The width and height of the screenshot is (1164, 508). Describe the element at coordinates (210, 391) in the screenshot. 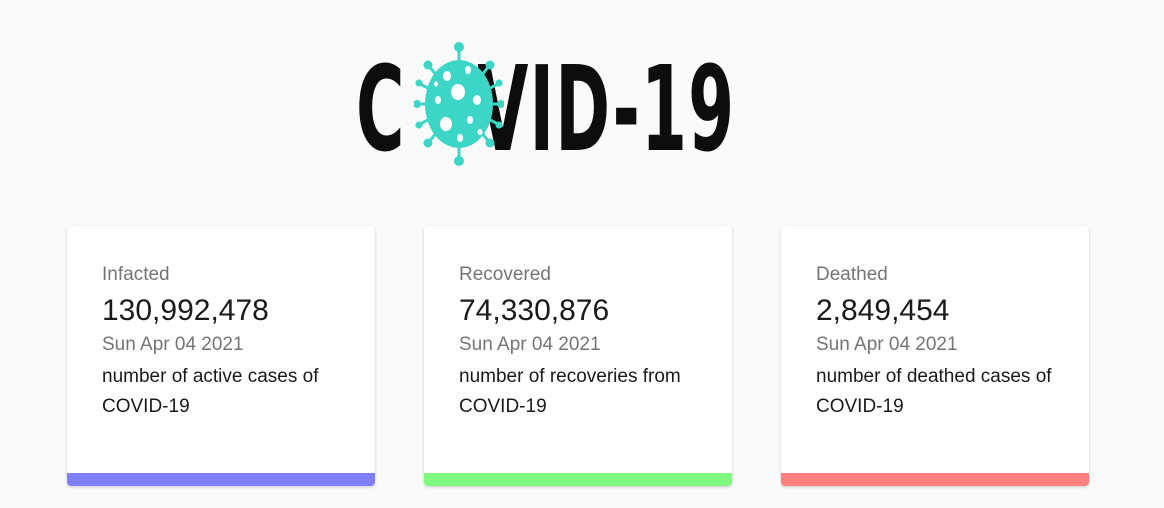

I see `card-description: number of active cases of COVID-19` at that location.